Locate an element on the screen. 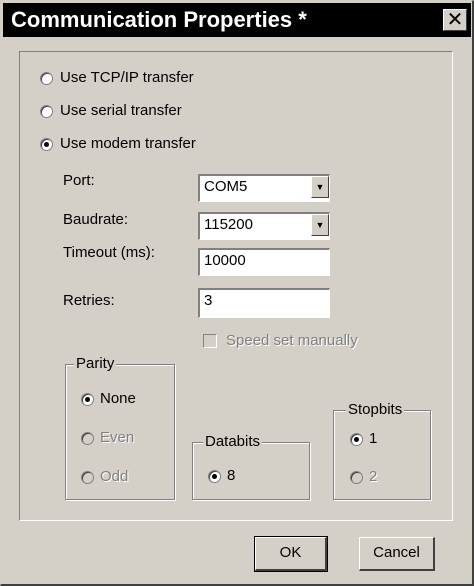 The width and height of the screenshot is (474, 586). parity-group: Parity None Even Odd is located at coordinates (120, 427).